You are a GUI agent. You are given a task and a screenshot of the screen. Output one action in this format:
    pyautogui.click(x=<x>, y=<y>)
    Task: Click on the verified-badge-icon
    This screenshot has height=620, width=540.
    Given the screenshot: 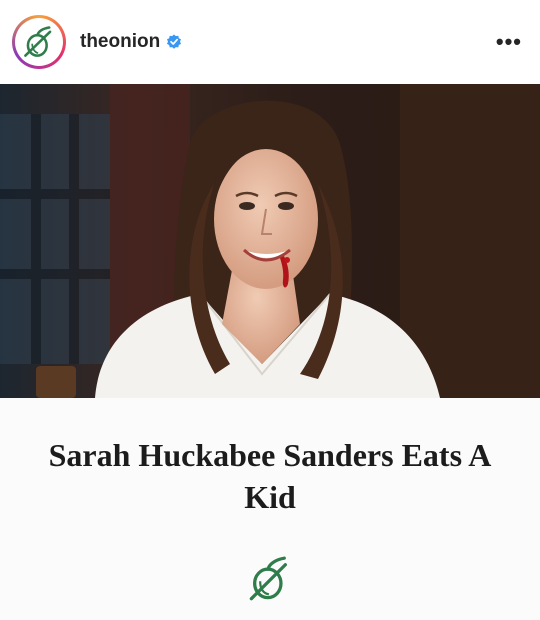 What is the action you would take?
    pyautogui.click(x=174, y=42)
    